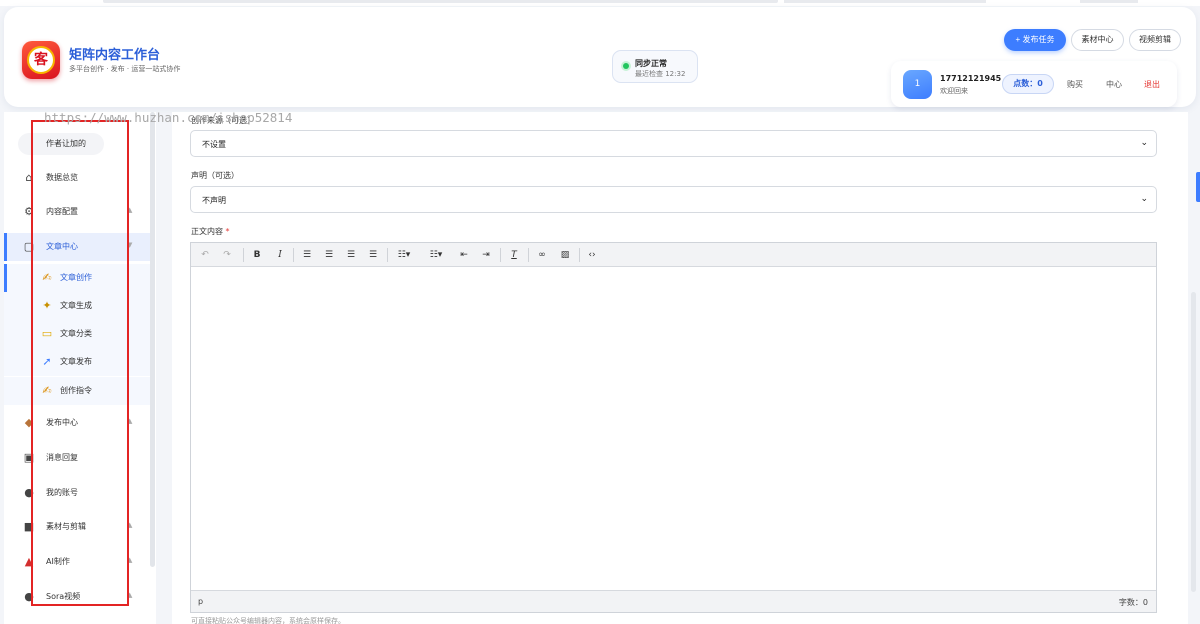 The image size is (1200, 624). I want to click on align-left-icon: ☰, so click(307, 255).